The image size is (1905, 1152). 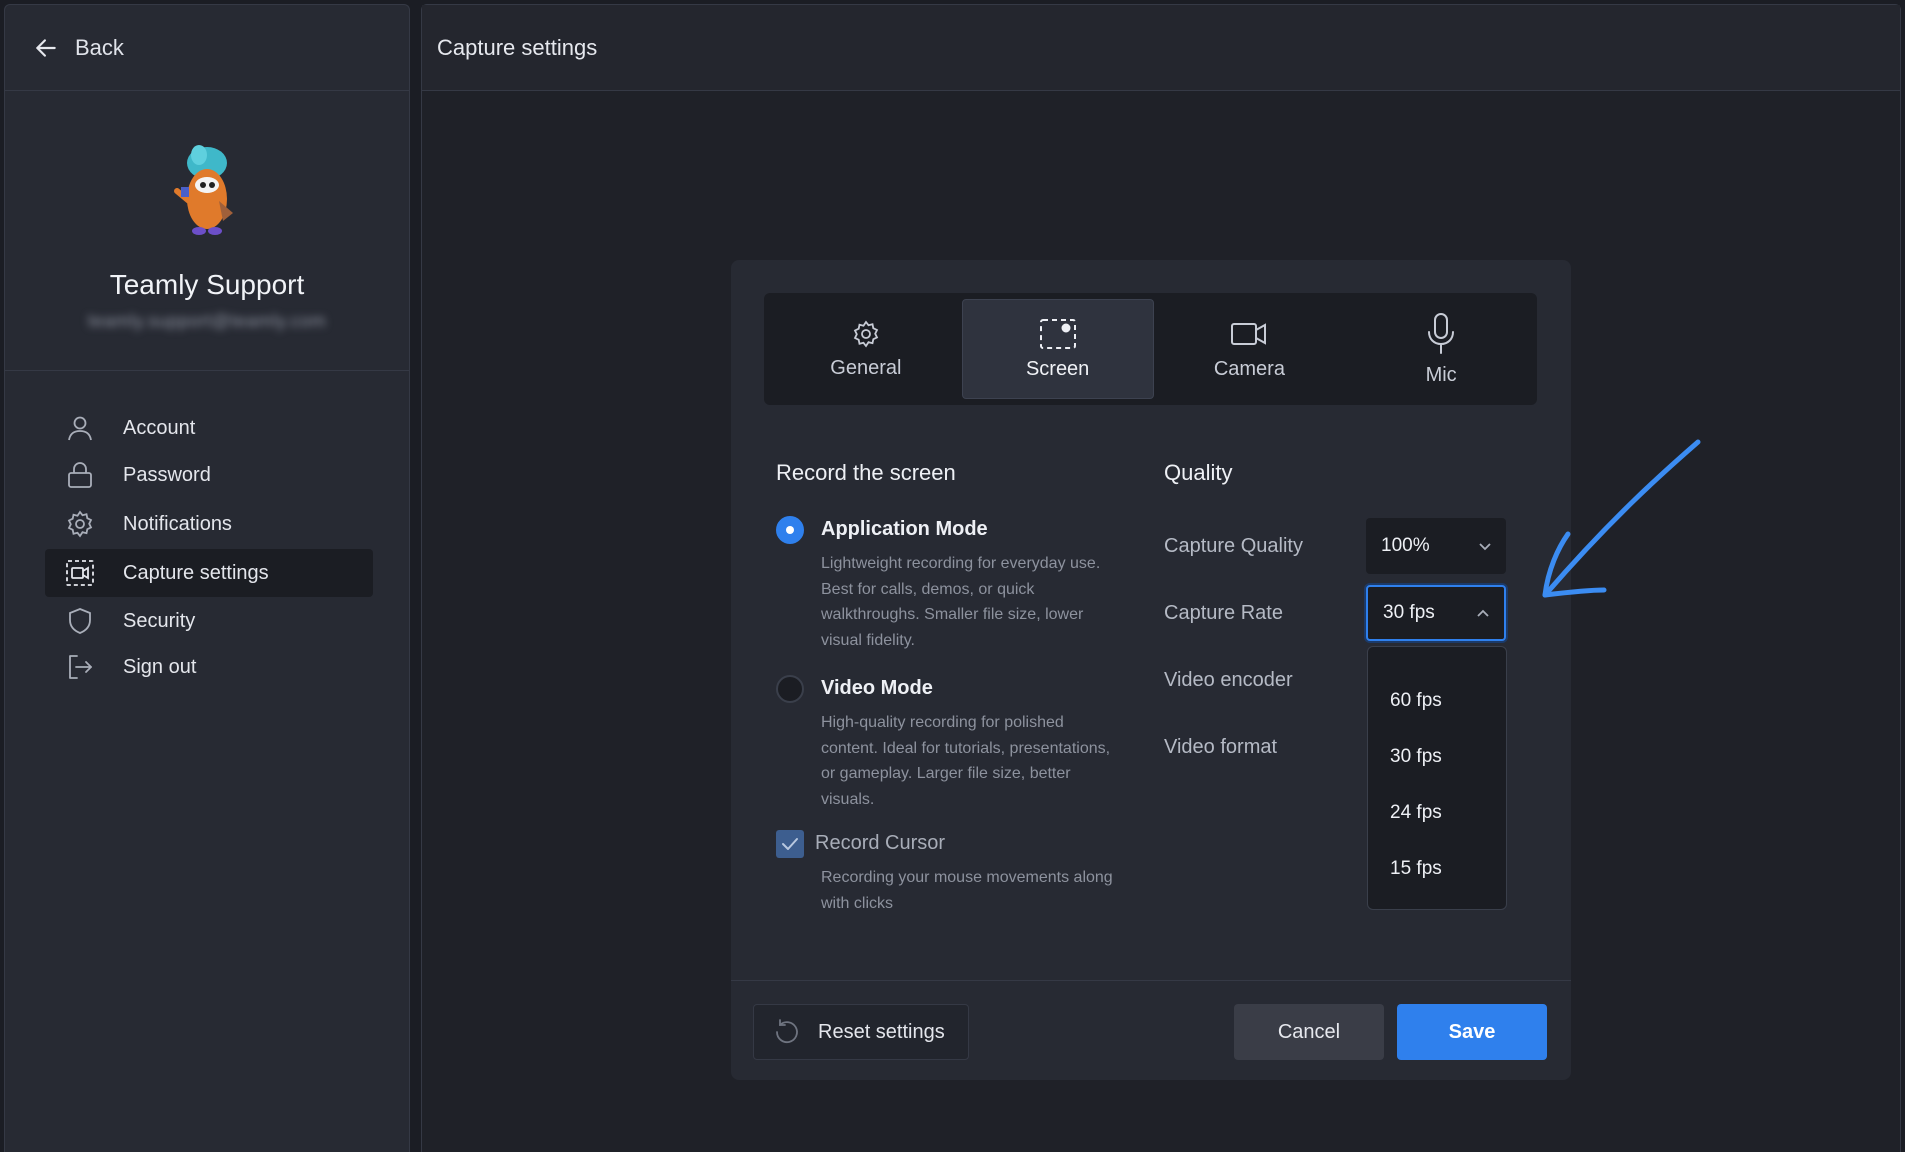 What do you see at coordinates (904, 529) in the screenshot?
I see `application-mode-title: Application Mode` at bounding box center [904, 529].